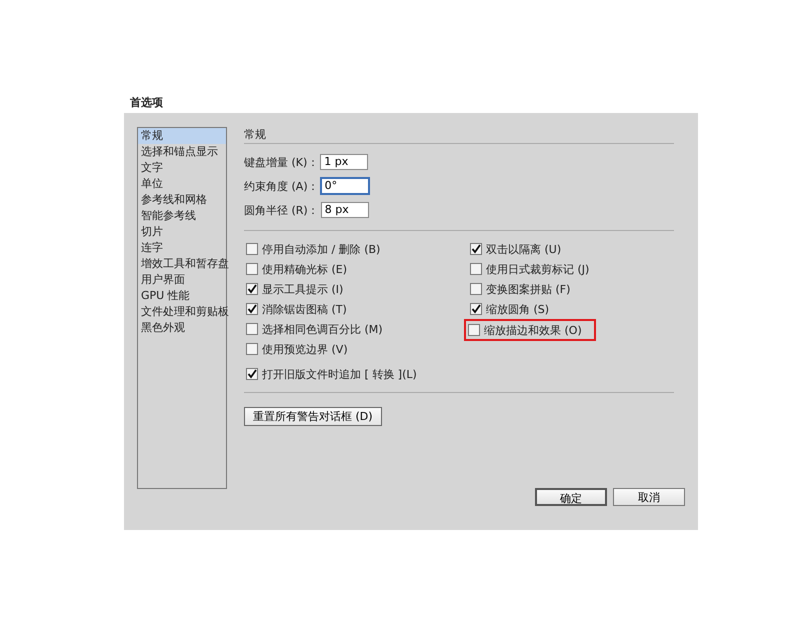 Image resolution: width=800 pixels, height=637 pixels. I want to click on checkbox-option: 显示工具提示 (I), so click(295, 289).